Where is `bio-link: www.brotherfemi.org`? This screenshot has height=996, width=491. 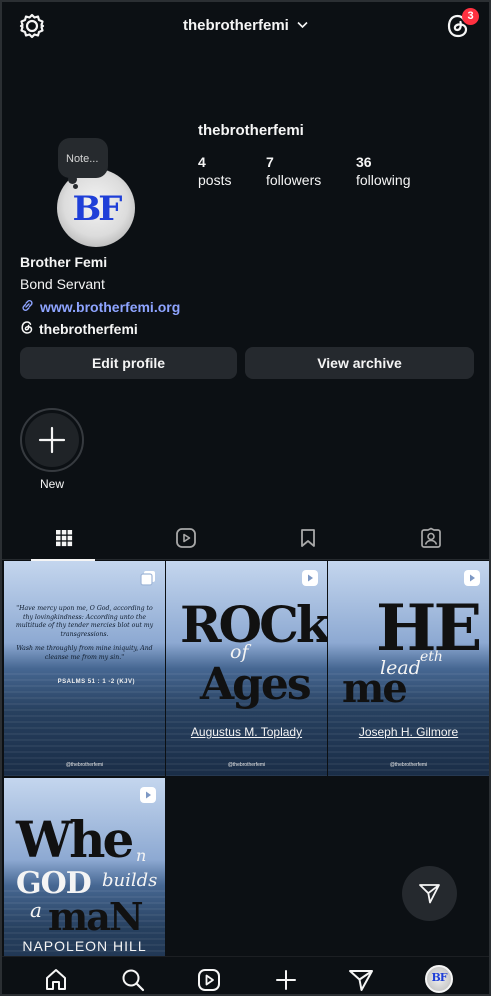 bio-link: www.brotherfemi.org is located at coordinates (100, 307).